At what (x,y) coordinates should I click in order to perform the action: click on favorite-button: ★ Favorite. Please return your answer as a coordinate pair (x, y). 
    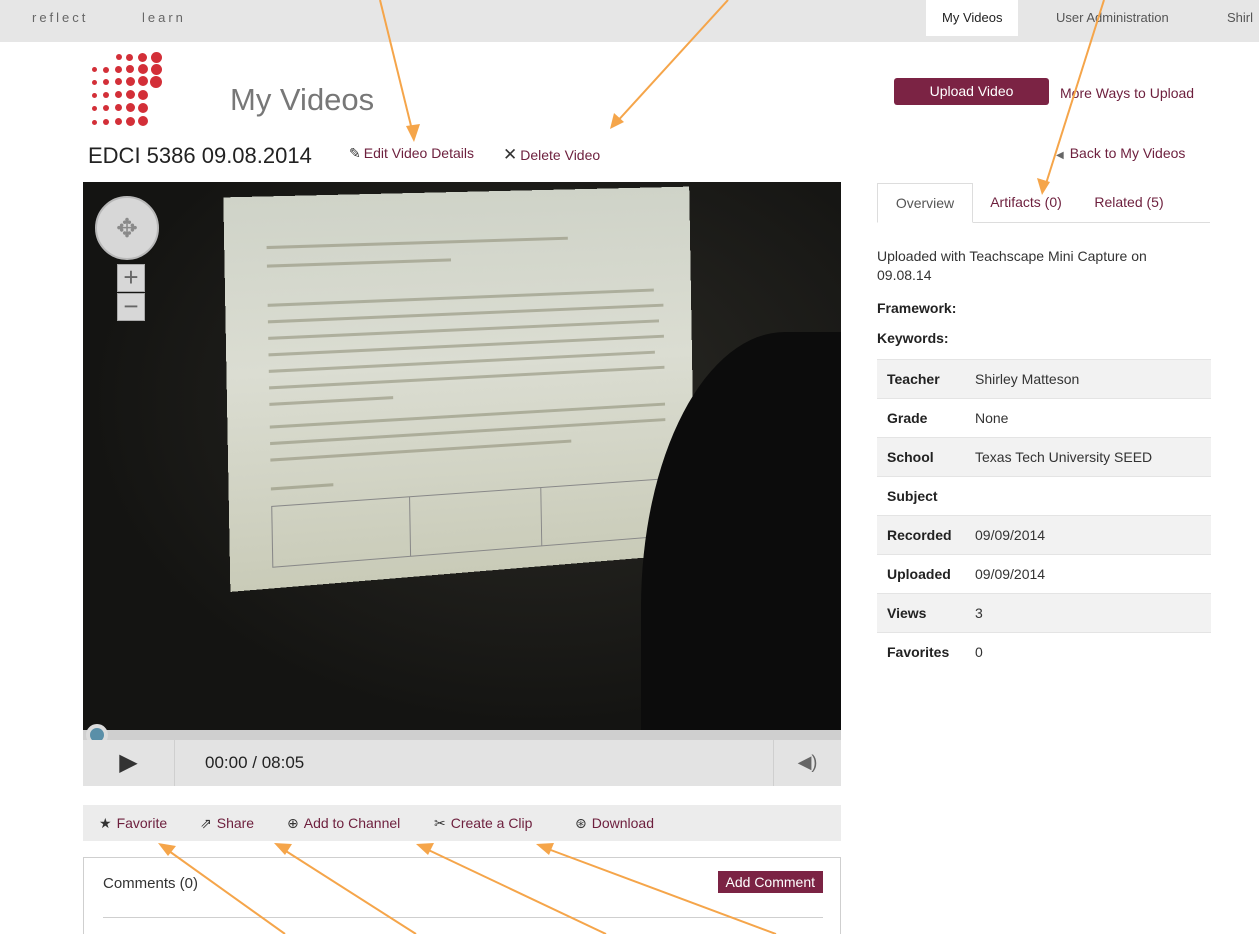
    Looking at the image, I should click on (133, 823).